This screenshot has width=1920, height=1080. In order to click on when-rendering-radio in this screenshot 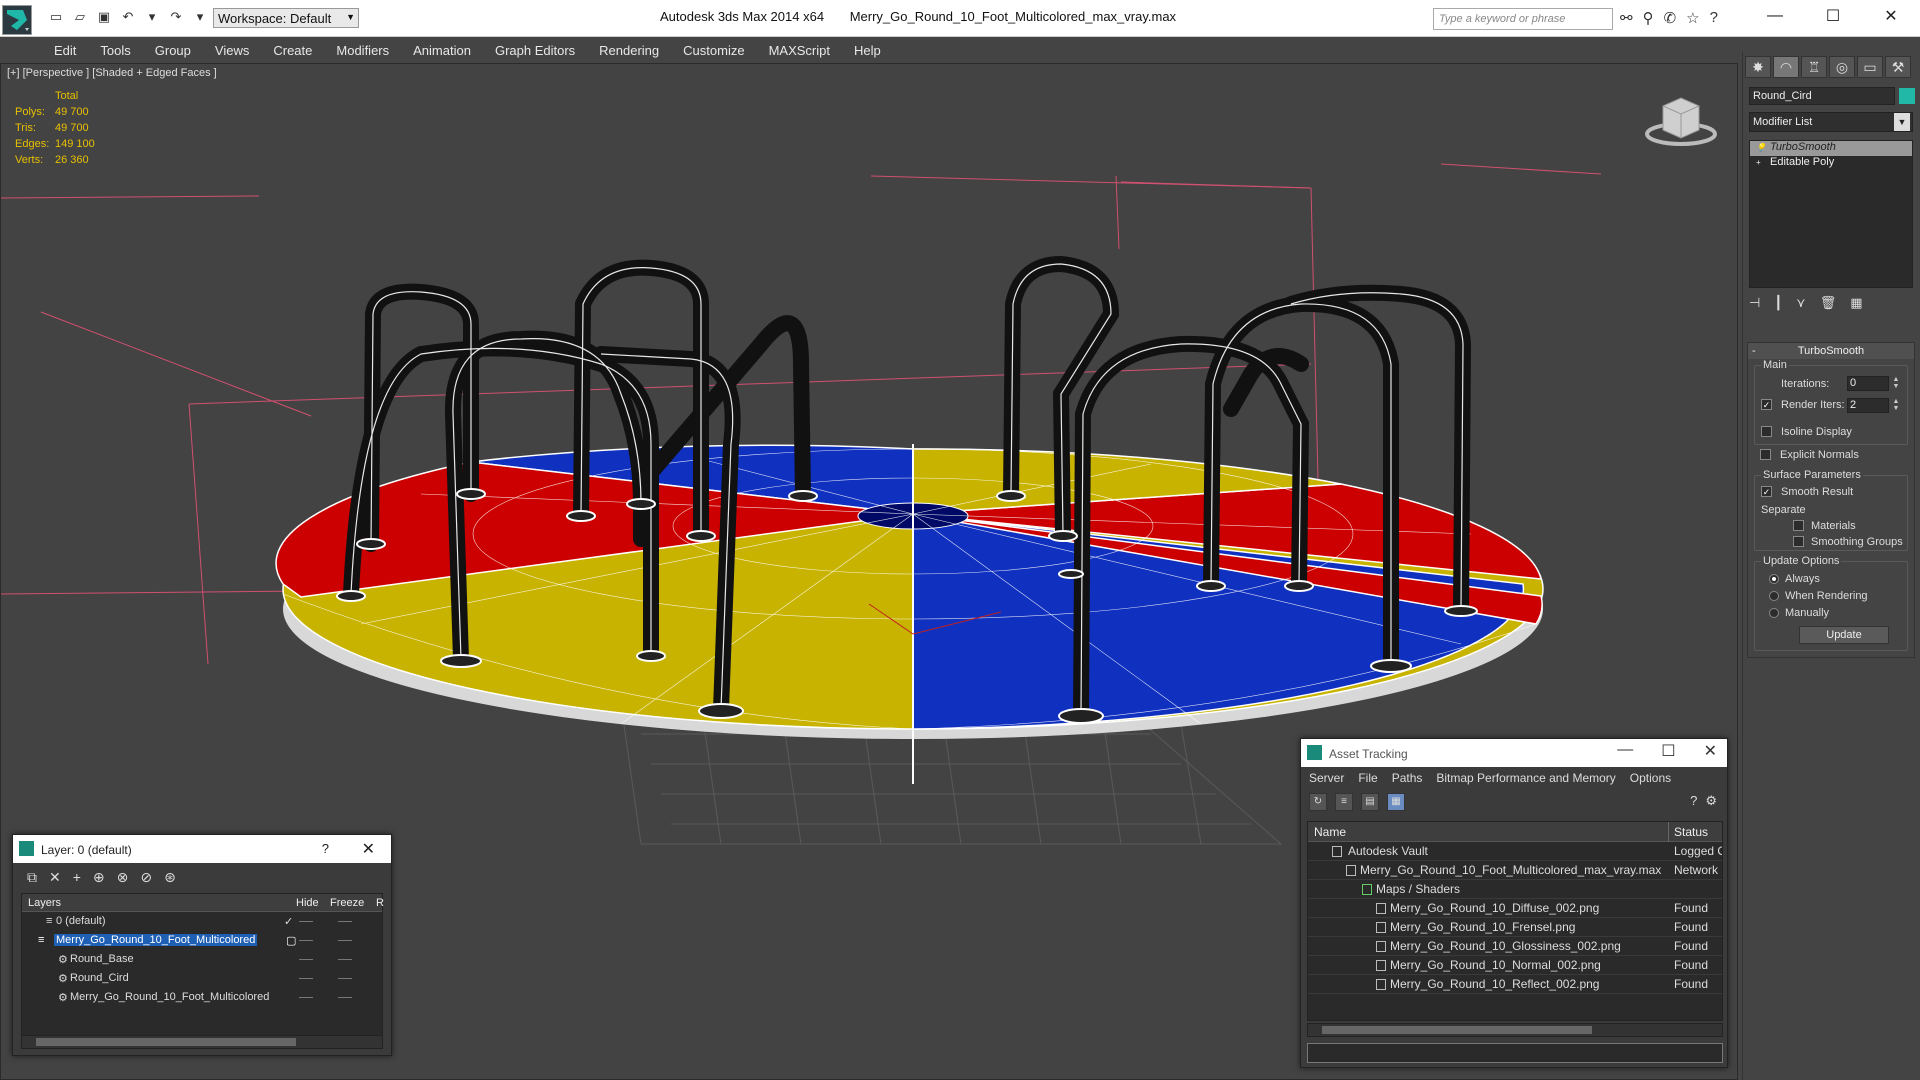, I will do `click(1774, 596)`.